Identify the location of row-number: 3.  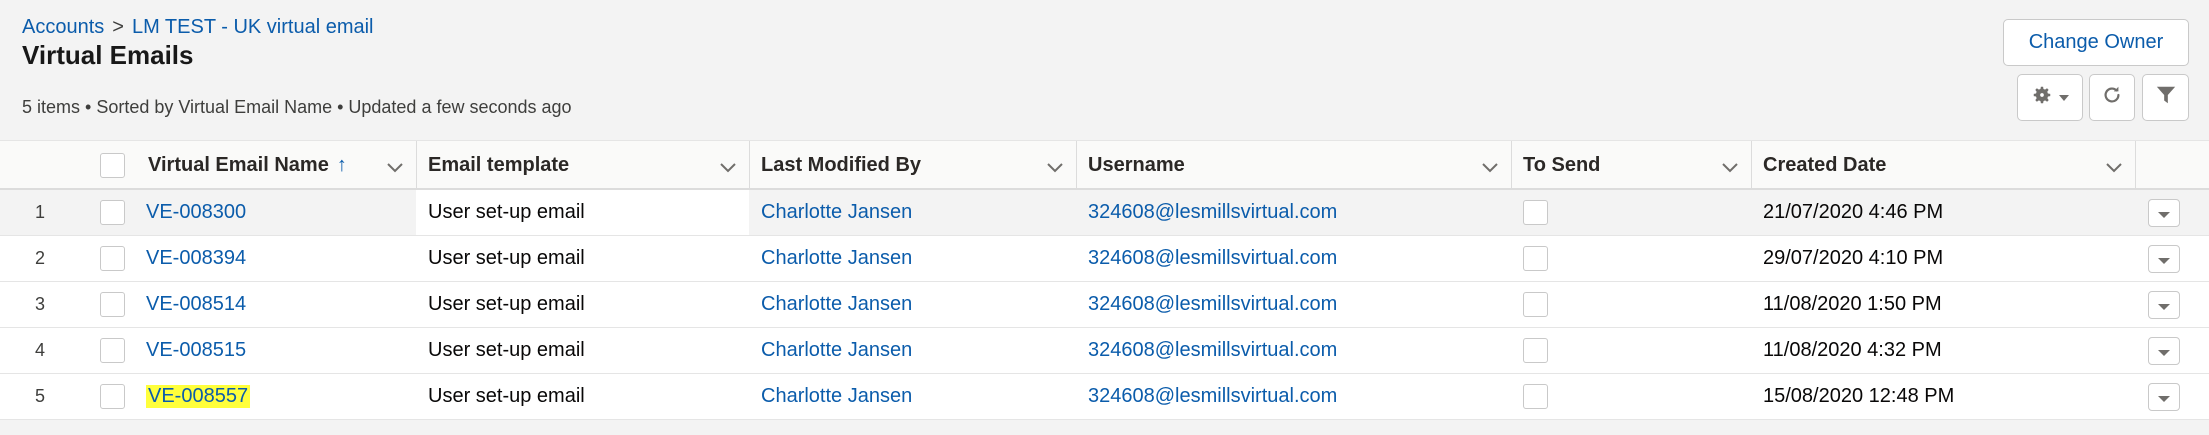
(39, 304).